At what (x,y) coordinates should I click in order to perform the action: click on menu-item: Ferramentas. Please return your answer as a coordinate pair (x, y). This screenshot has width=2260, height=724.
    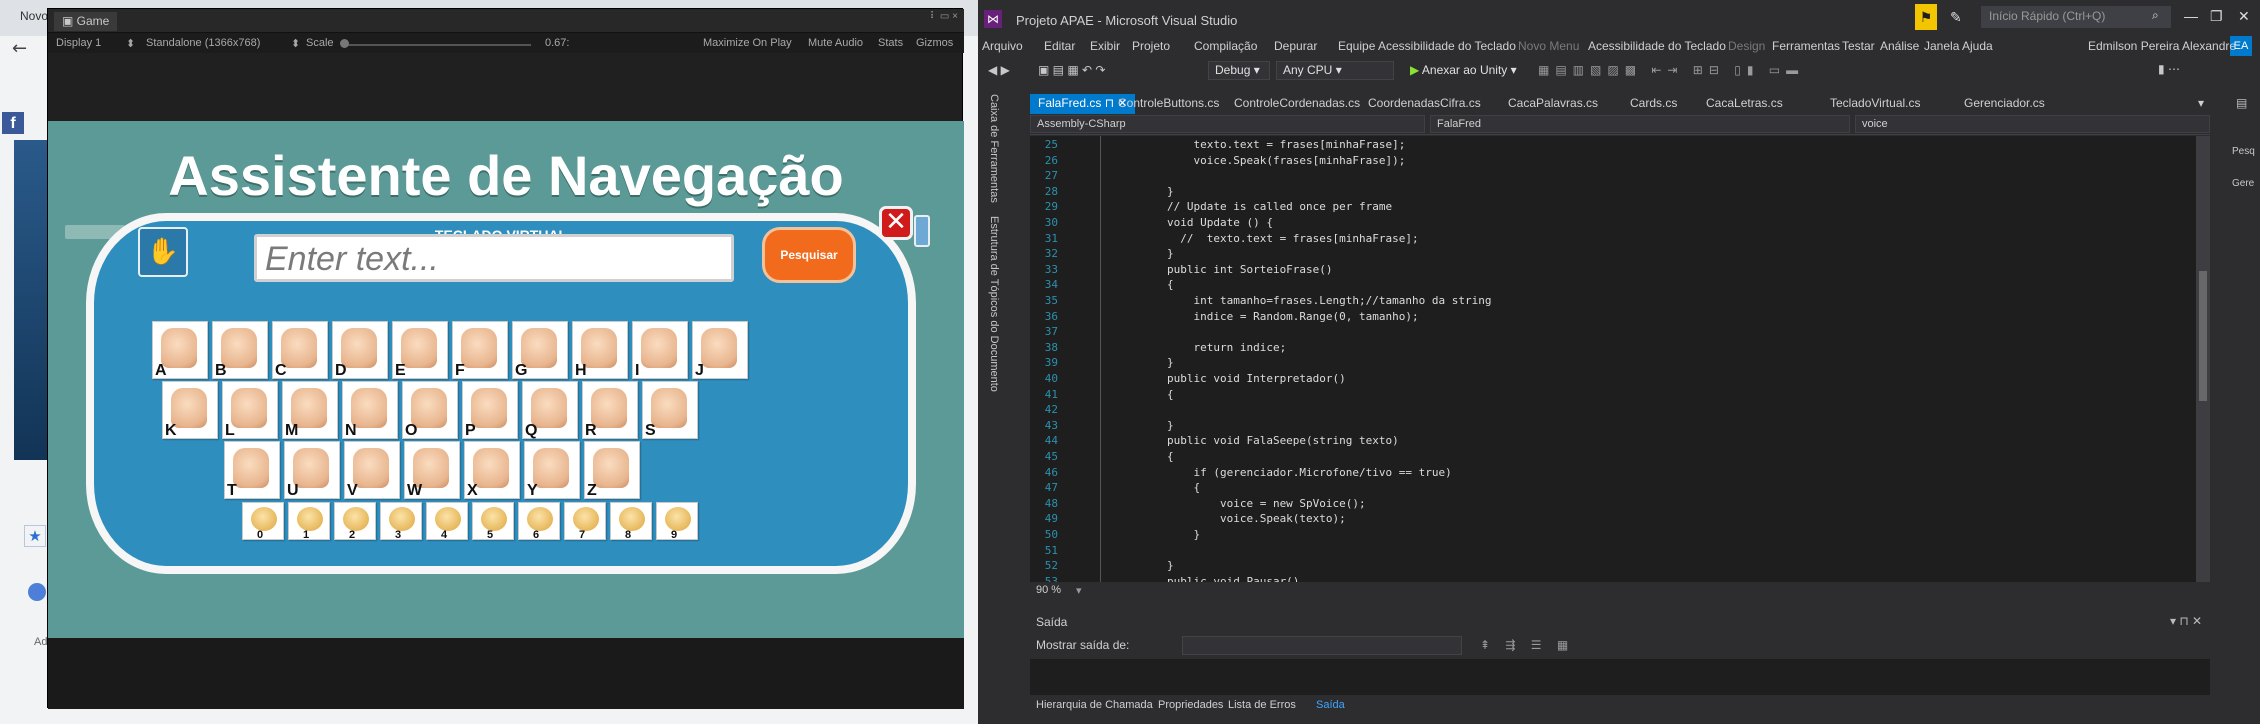
    Looking at the image, I should click on (1806, 46).